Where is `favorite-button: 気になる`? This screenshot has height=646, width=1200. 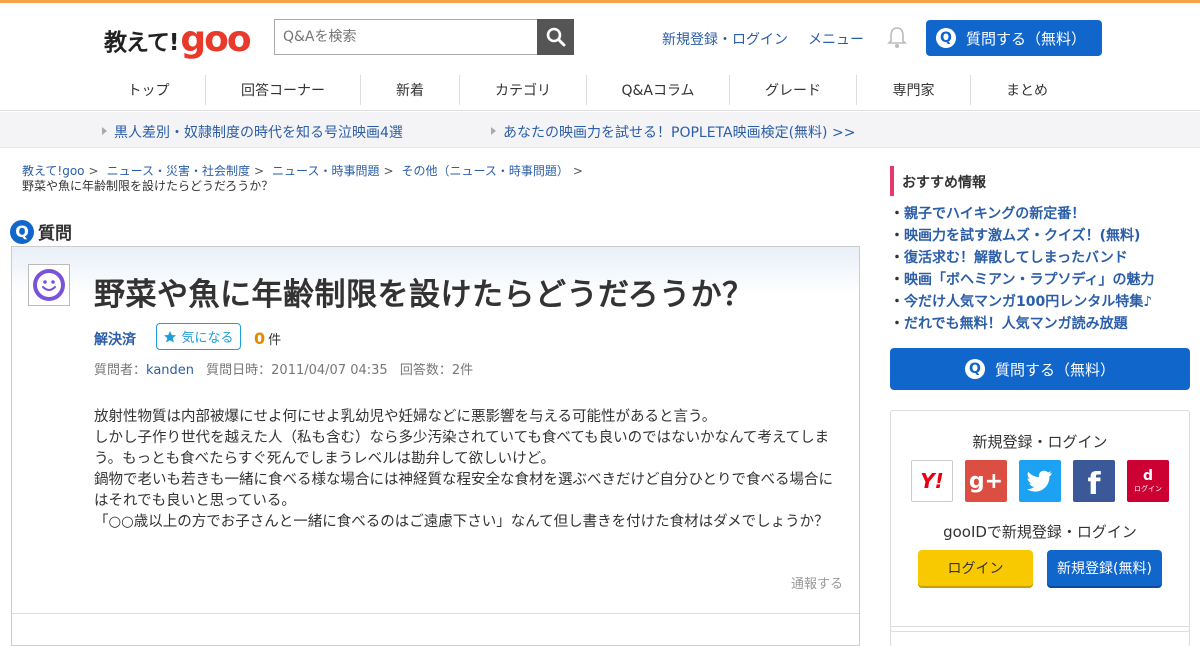
favorite-button: 気になる is located at coordinates (198, 336).